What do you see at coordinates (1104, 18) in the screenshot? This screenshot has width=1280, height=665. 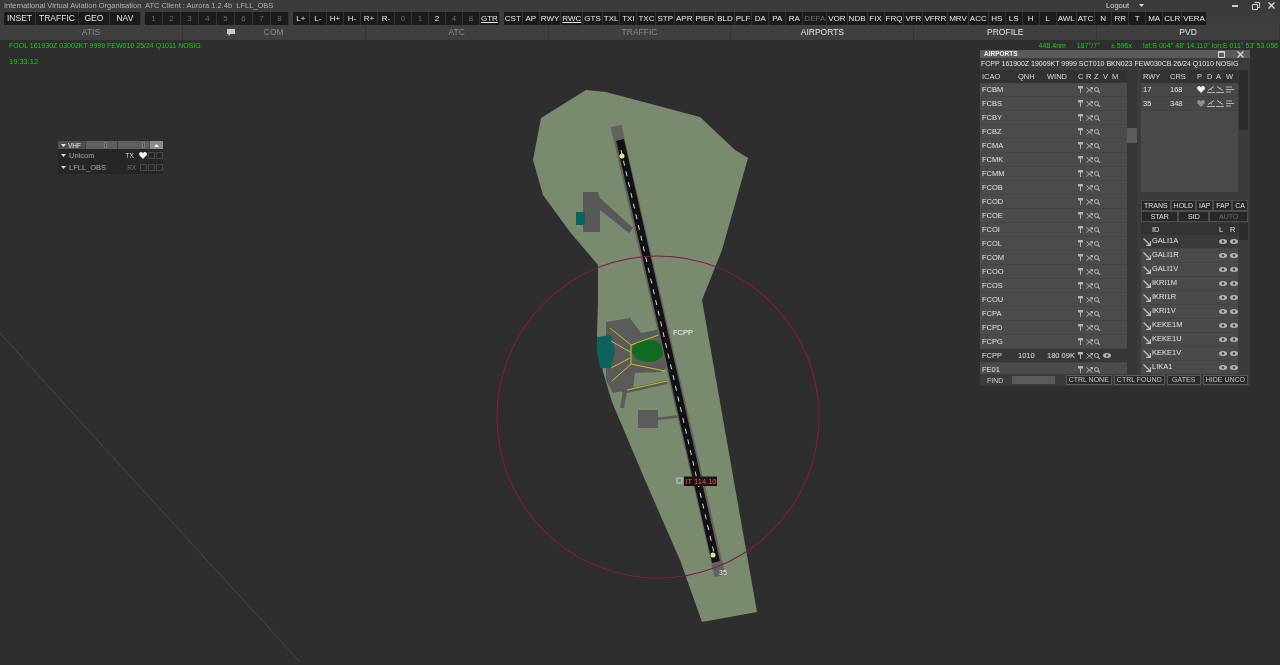 I see `toolbar-button: N` at bounding box center [1104, 18].